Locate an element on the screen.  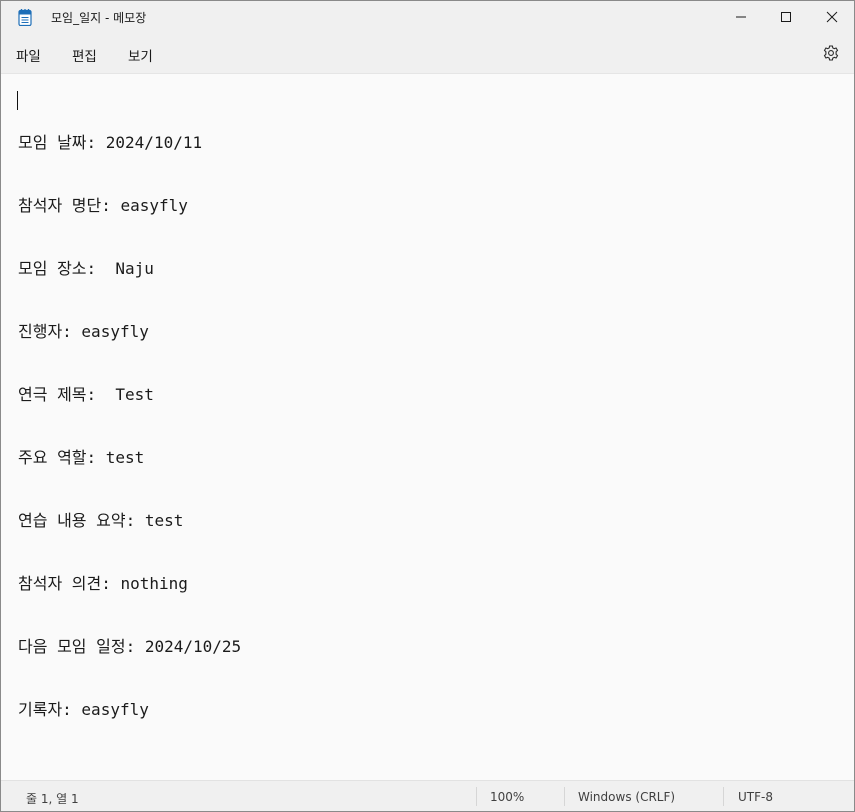
gear-icon is located at coordinates (831, 53).